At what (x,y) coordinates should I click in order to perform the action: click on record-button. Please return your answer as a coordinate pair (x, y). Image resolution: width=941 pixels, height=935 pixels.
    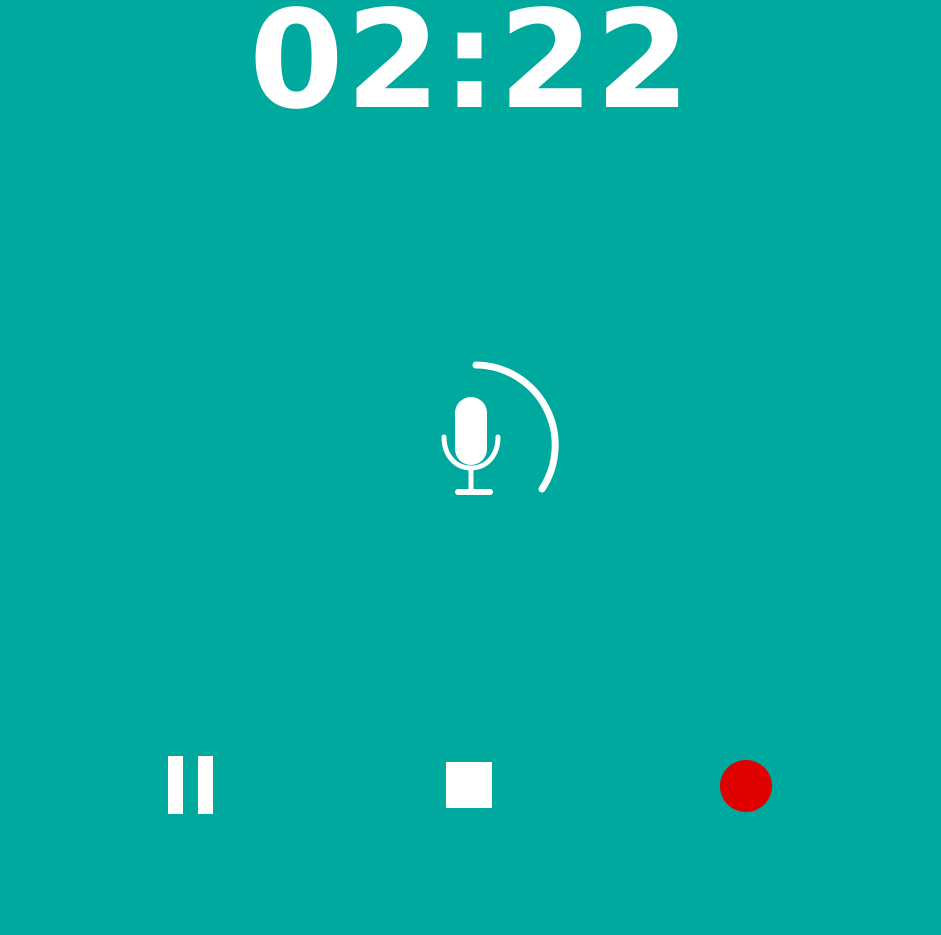
    Looking at the image, I should click on (746, 786).